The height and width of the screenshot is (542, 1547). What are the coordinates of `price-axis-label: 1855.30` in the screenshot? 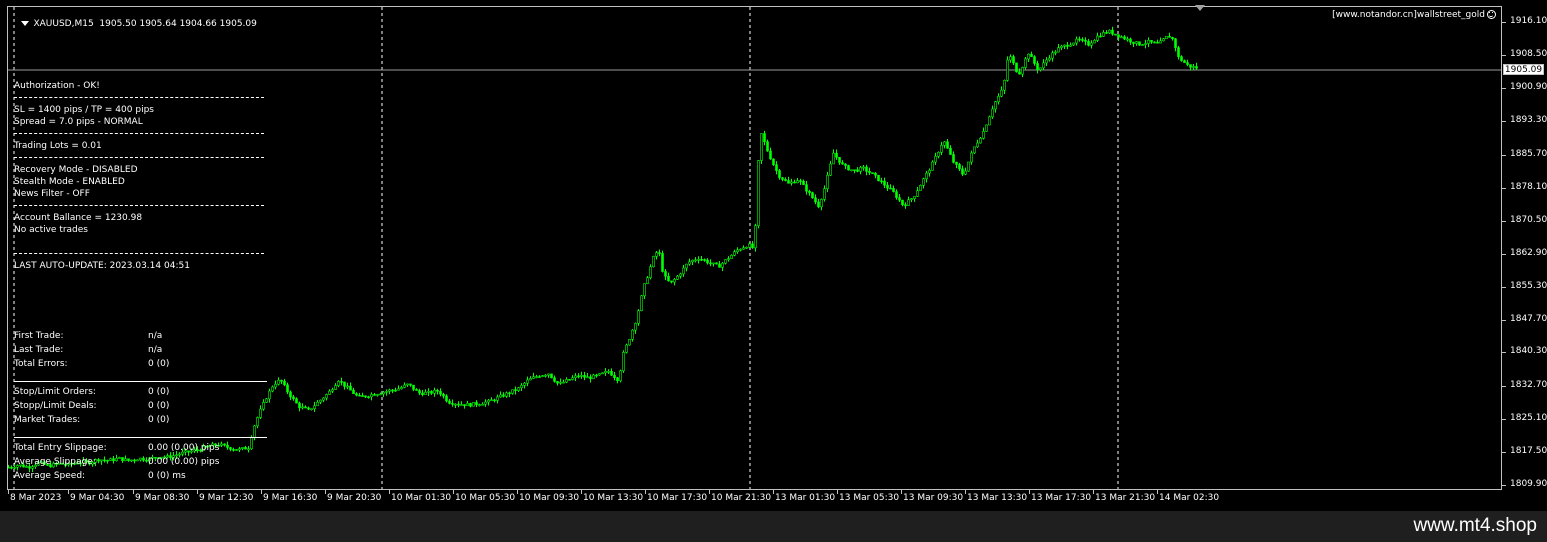 It's located at (1528, 286).